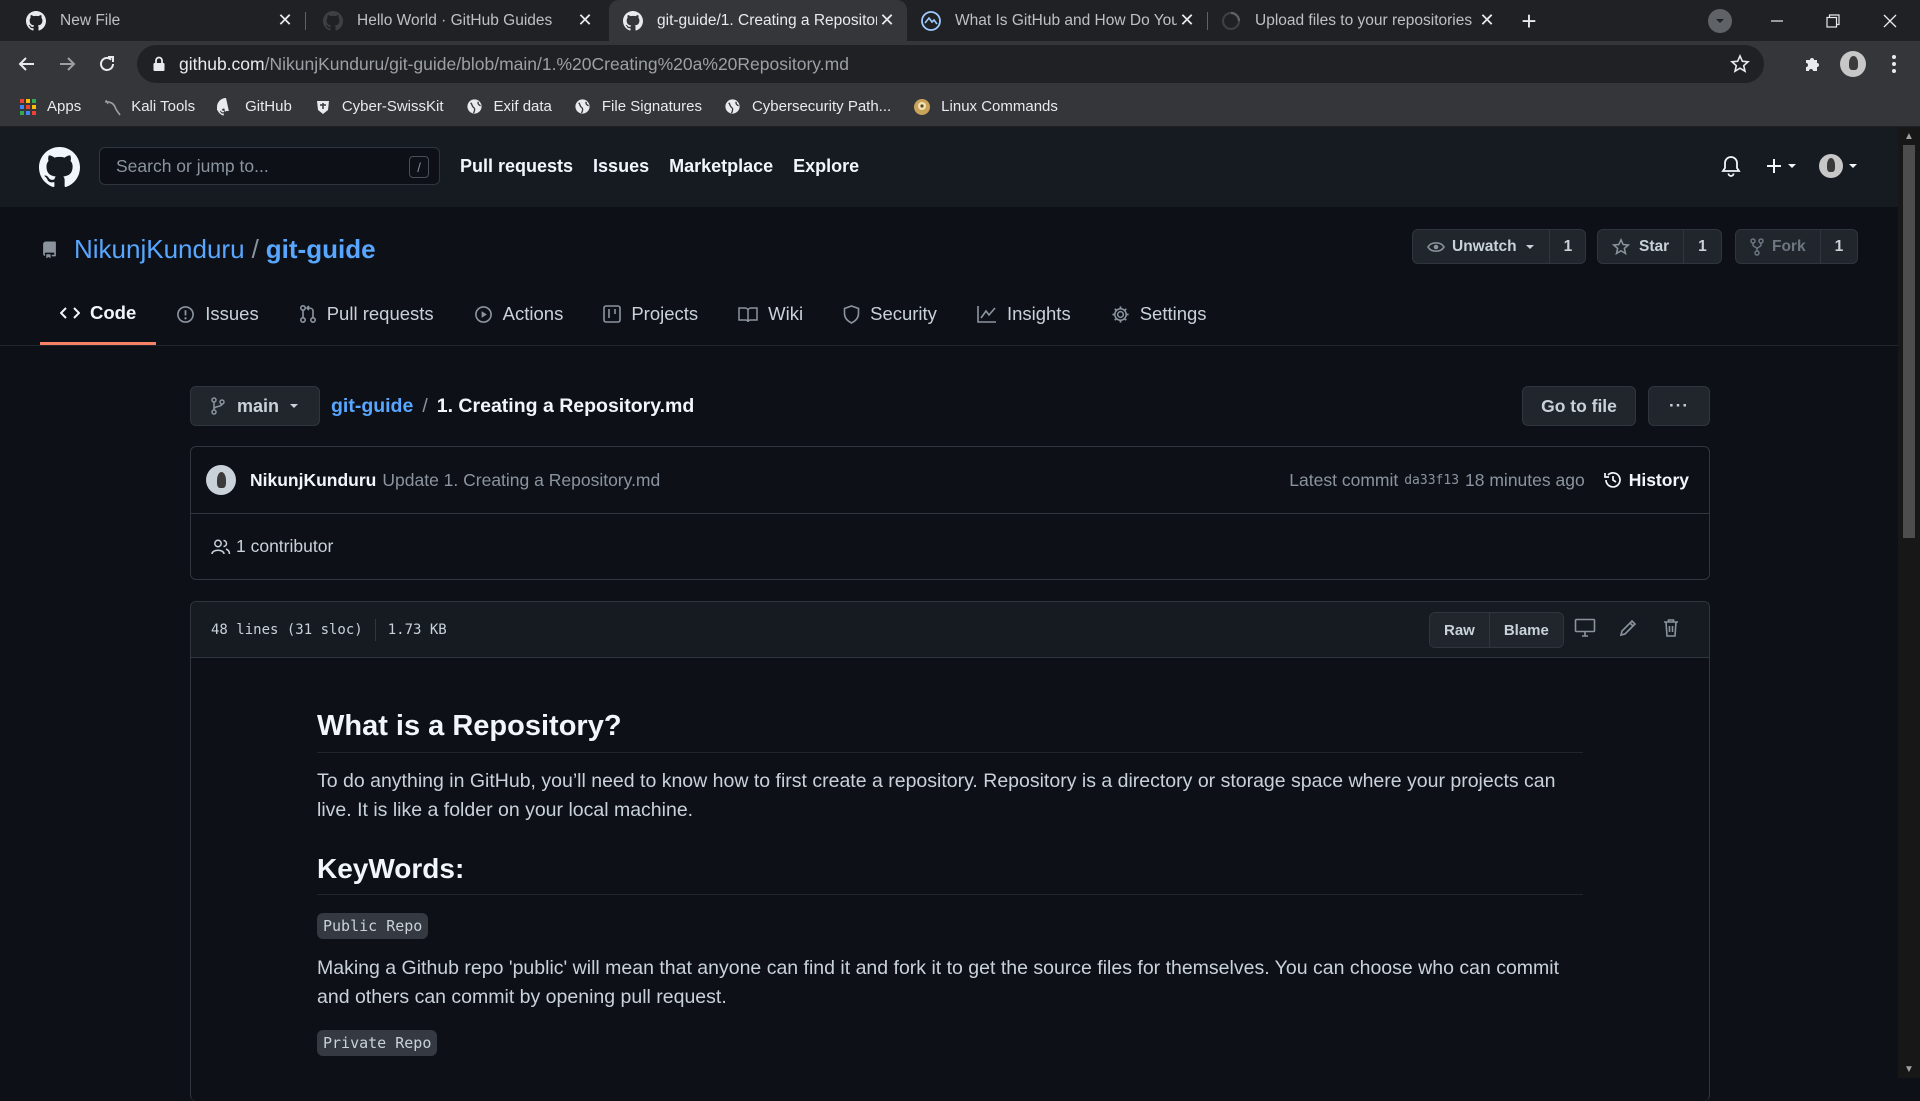  Describe the element at coordinates (1459, 630) in the screenshot. I see `raw-button: Raw` at that location.